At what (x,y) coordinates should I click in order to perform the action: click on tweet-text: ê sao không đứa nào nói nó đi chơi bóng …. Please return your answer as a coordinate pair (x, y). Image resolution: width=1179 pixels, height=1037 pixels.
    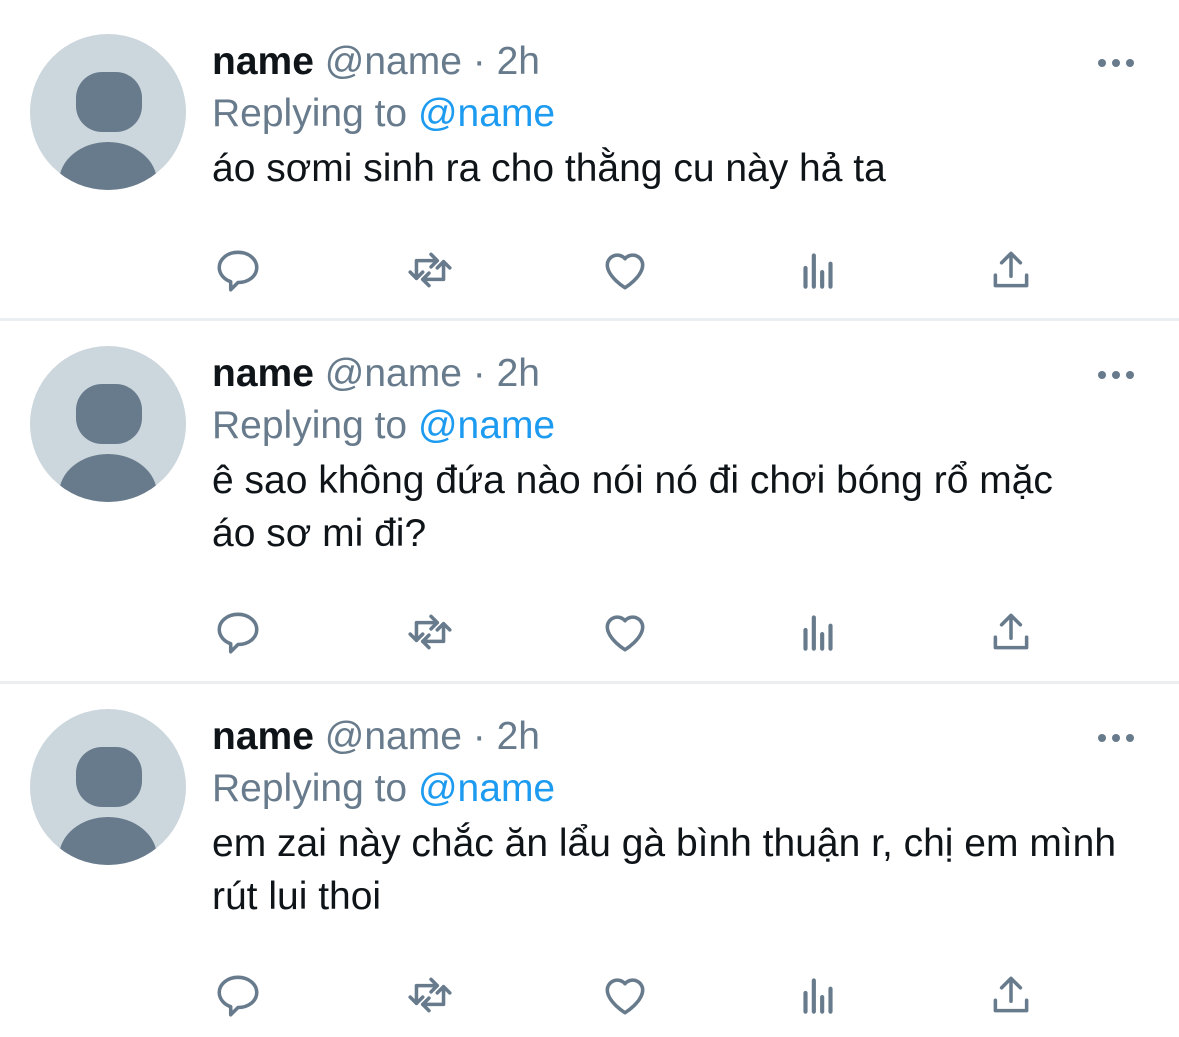
    Looking at the image, I should click on (632, 507).